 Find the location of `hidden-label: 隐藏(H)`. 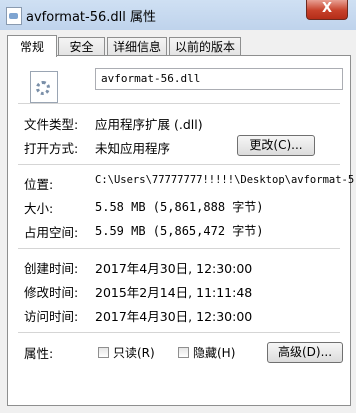

hidden-label: 隐藏(H) is located at coordinates (214, 352).